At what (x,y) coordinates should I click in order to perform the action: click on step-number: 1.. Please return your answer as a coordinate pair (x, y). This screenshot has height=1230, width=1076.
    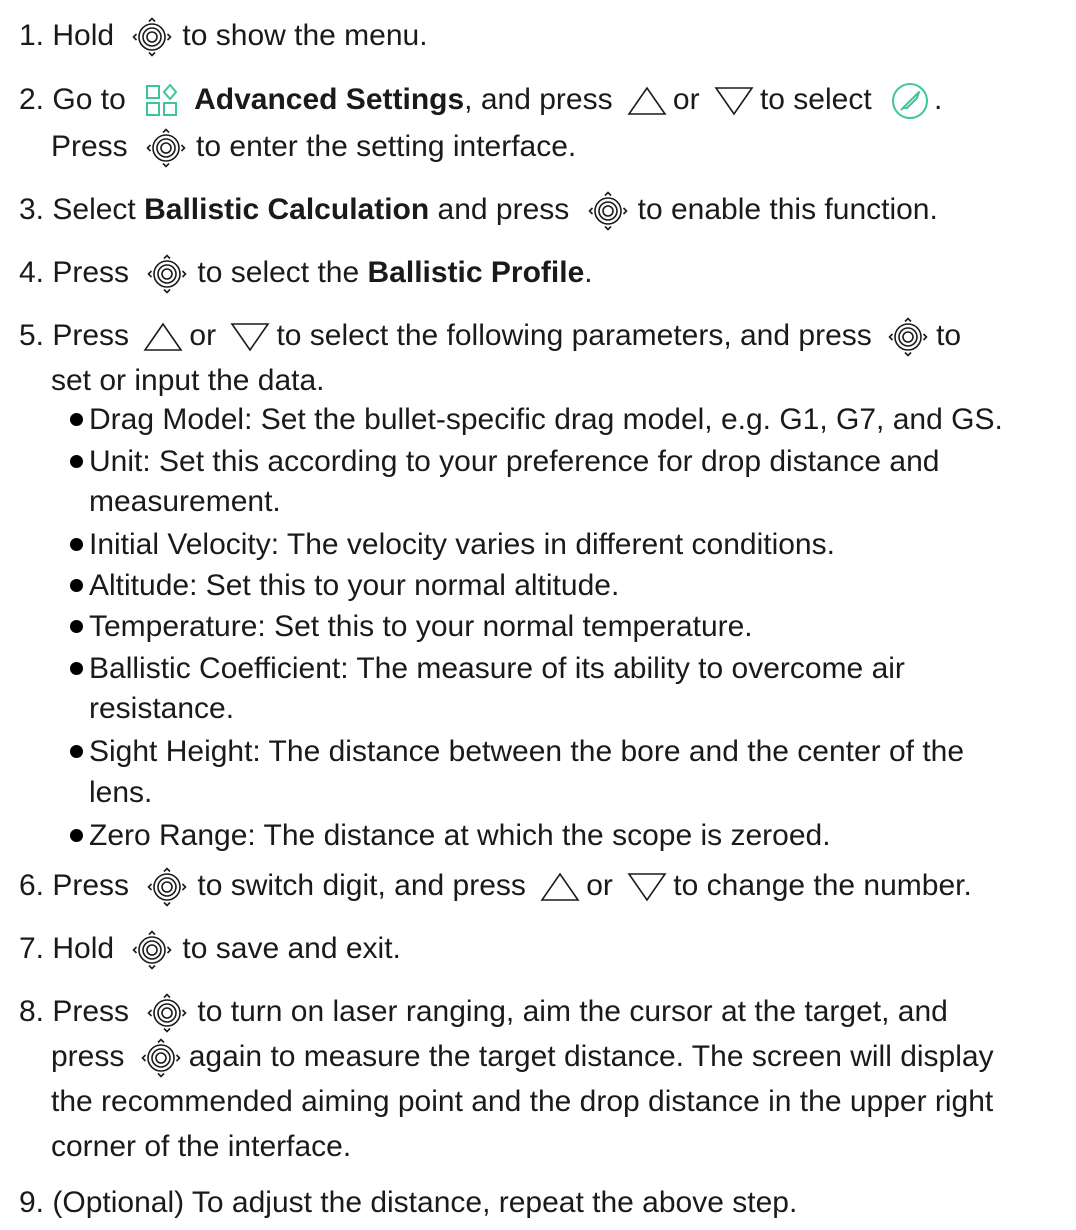
    Looking at the image, I should click on (32, 35).